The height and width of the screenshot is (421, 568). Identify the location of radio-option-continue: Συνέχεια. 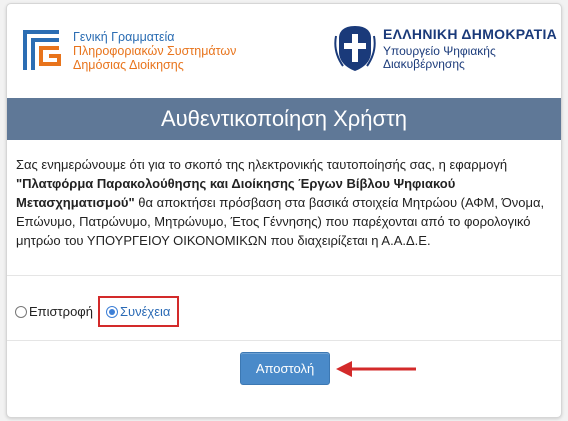
(138, 311).